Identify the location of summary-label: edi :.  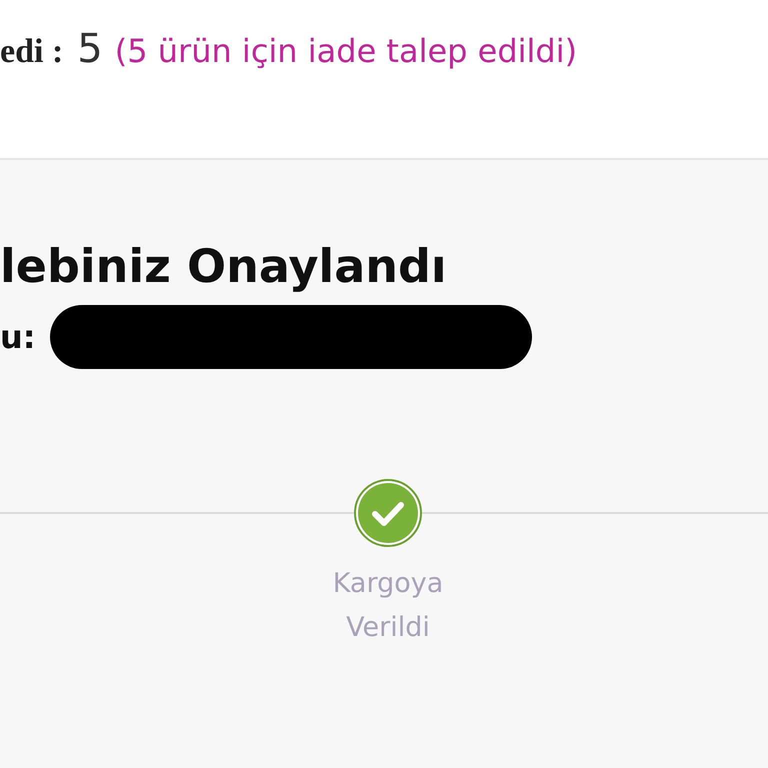
(32, 52).